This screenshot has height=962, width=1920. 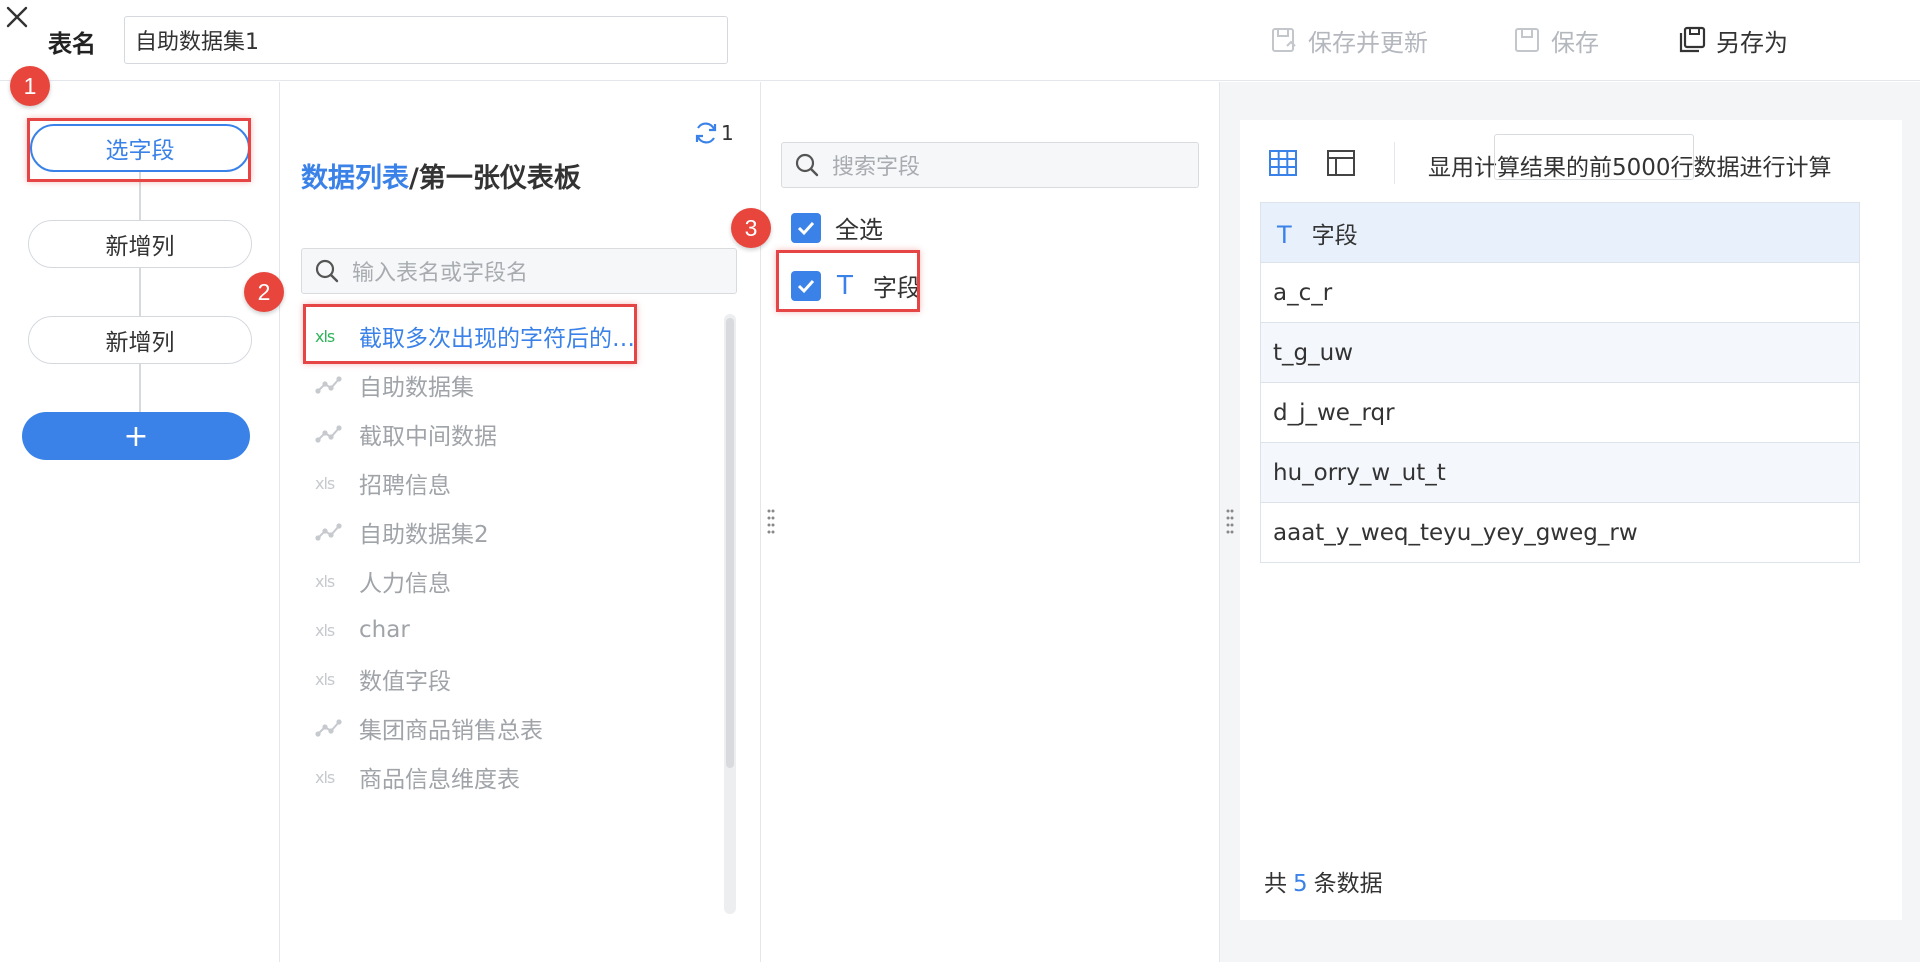 I want to click on table-cell: hu_orry_w_ut_t, so click(x=1560, y=472).